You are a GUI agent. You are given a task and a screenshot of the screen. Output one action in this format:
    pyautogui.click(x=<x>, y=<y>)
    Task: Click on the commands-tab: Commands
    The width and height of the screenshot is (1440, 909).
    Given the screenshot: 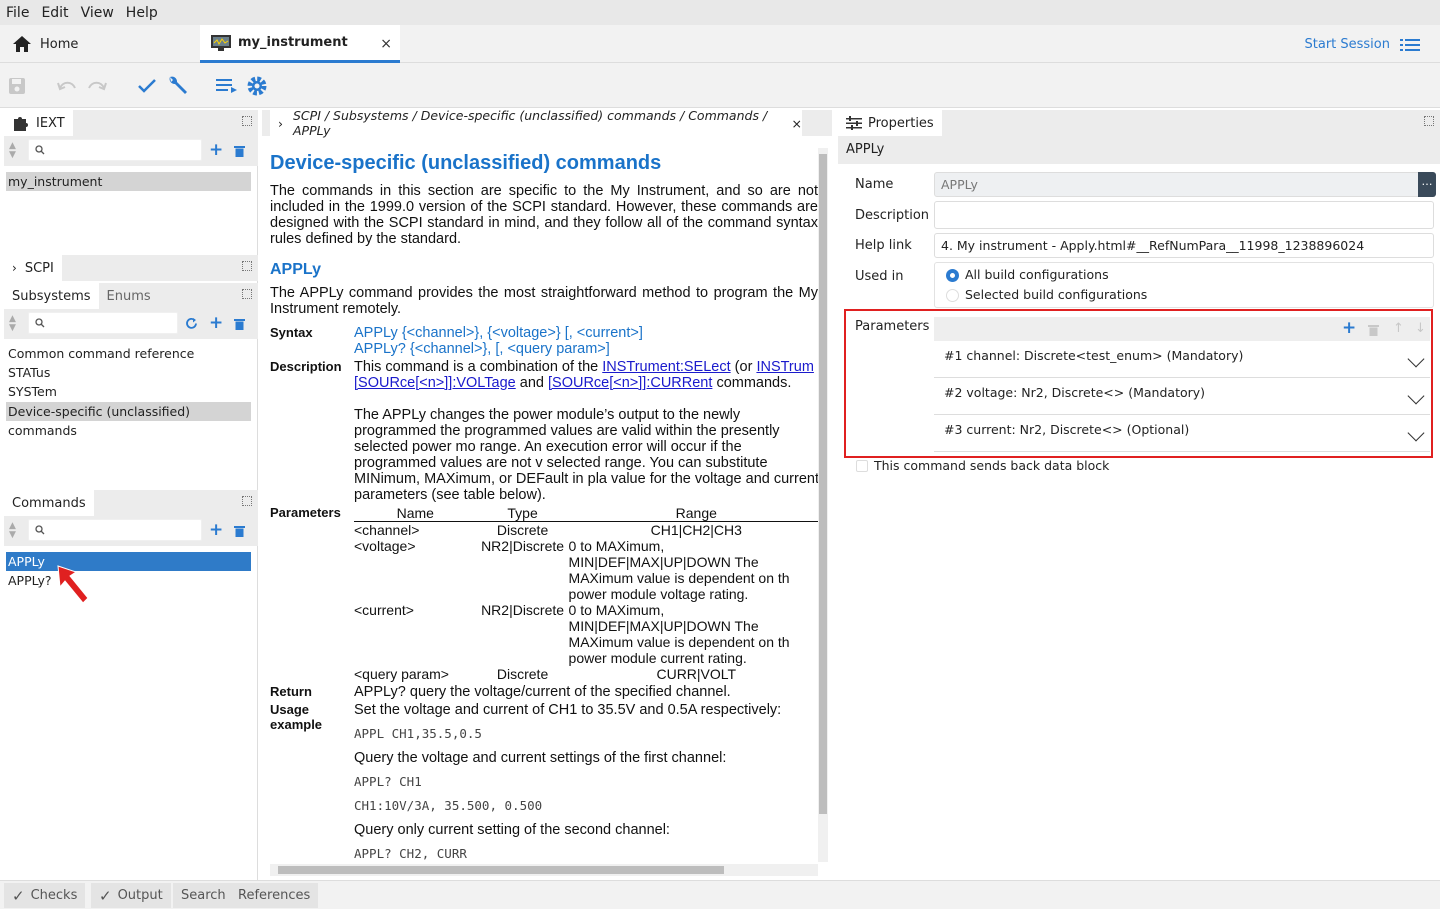 What is the action you would take?
    pyautogui.click(x=49, y=503)
    